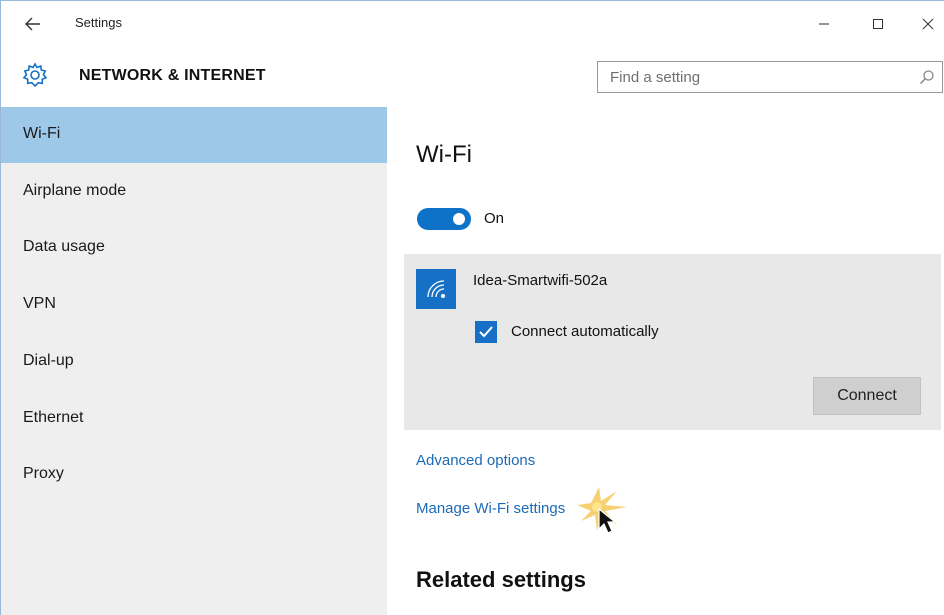  What do you see at coordinates (436, 289) in the screenshot?
I see `wifi-signal-icon` at bounding box center [436, 289].